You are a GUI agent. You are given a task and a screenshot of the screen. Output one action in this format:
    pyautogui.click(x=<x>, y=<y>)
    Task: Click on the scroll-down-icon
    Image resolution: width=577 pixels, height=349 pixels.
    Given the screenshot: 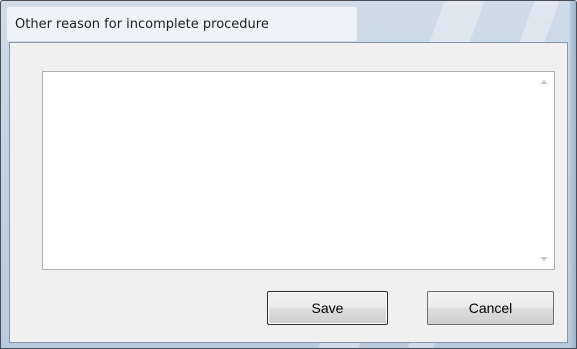 What is the action you would take?
    pyautogui.click(x=544, y=259)
    